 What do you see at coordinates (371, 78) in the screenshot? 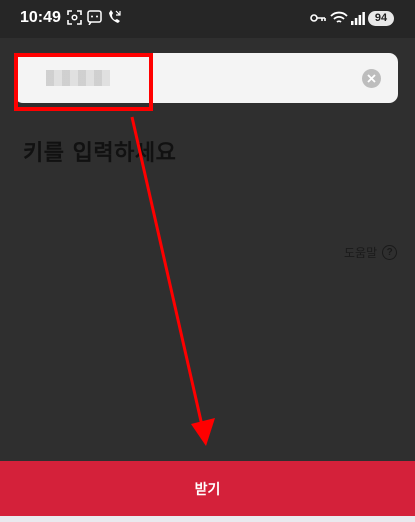
I see `clear-icon` at bounding box center [371, 78].